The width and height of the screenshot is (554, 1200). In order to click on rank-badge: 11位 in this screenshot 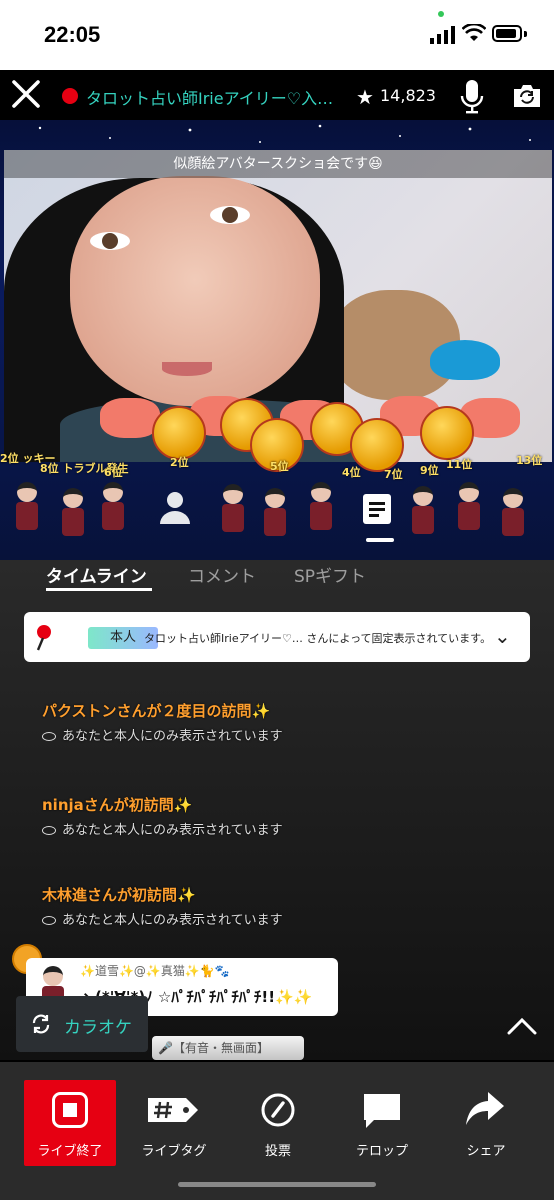, I will do `click(459, 464)`.